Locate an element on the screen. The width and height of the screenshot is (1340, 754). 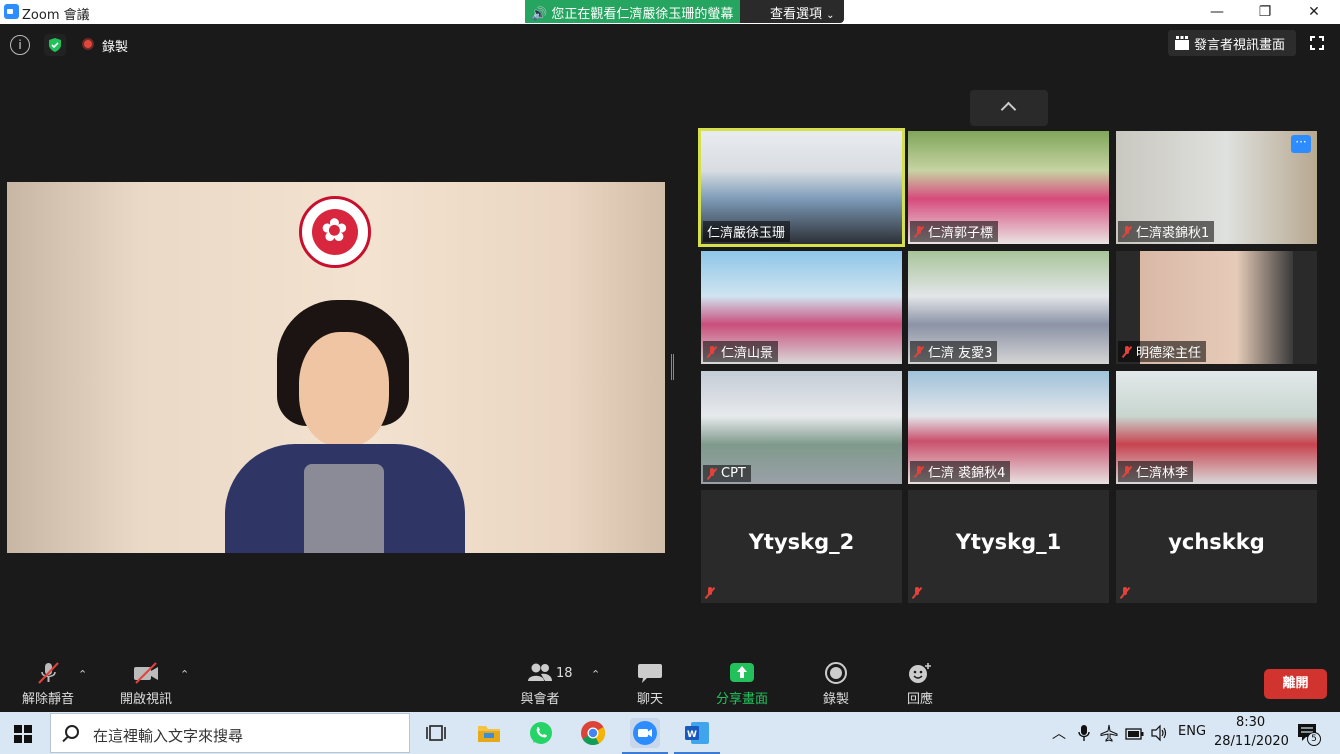
reactions-label: 回應 is located at coordinates (919, 699).